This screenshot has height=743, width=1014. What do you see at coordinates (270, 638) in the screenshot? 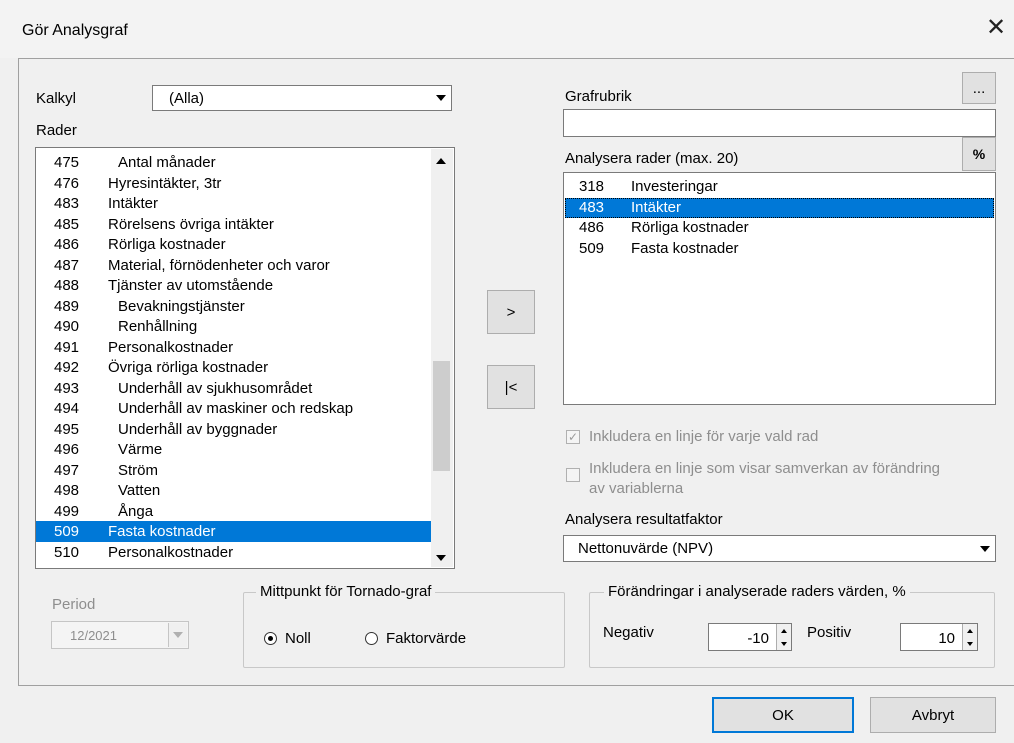
I see `radio-noll` at bounding box center [270, 638].